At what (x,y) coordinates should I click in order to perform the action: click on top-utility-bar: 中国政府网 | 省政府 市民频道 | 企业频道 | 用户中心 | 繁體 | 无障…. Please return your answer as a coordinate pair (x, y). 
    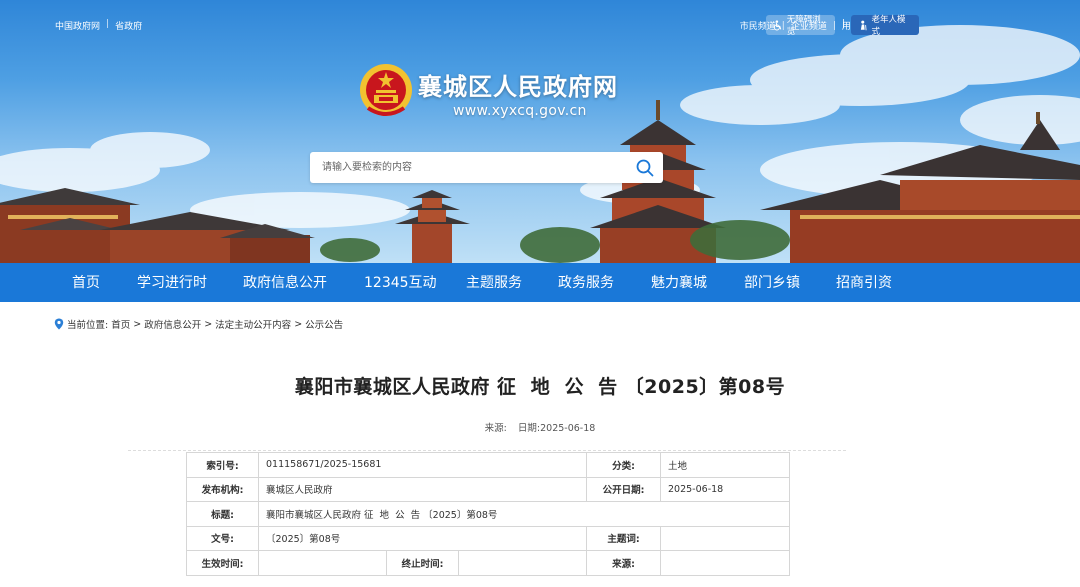
    Looking at the image, I should click on (540, 24).